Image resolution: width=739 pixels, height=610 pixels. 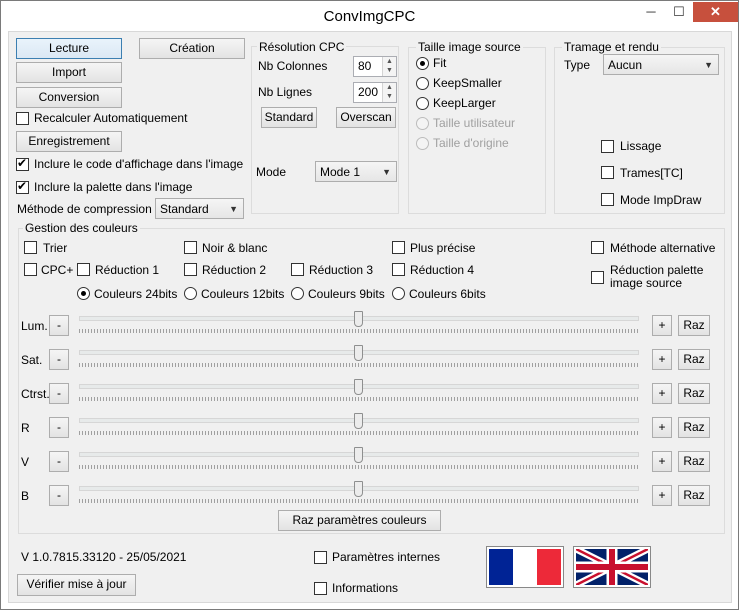 I want to click on trier-checkbox, so click(x=30, y=247).